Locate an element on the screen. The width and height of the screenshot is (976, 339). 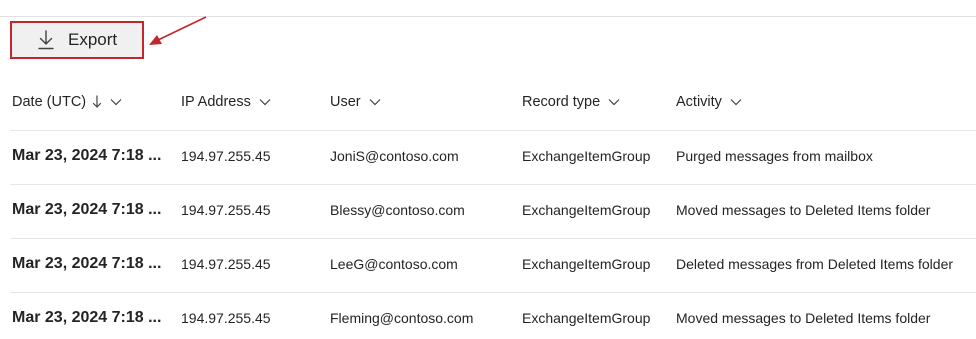
column-label-ip-address: IP Address is located at coordinates (216, 102).